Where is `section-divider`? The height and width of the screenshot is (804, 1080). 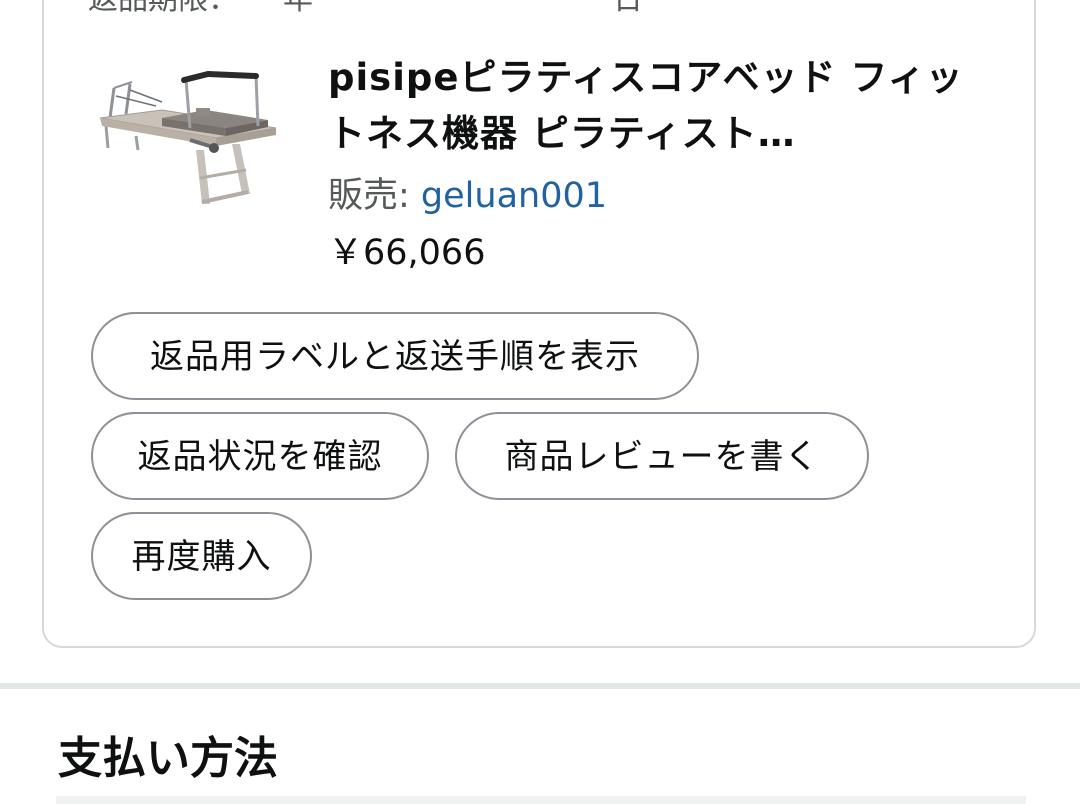
section-divider is located at coordinates (540, 686).